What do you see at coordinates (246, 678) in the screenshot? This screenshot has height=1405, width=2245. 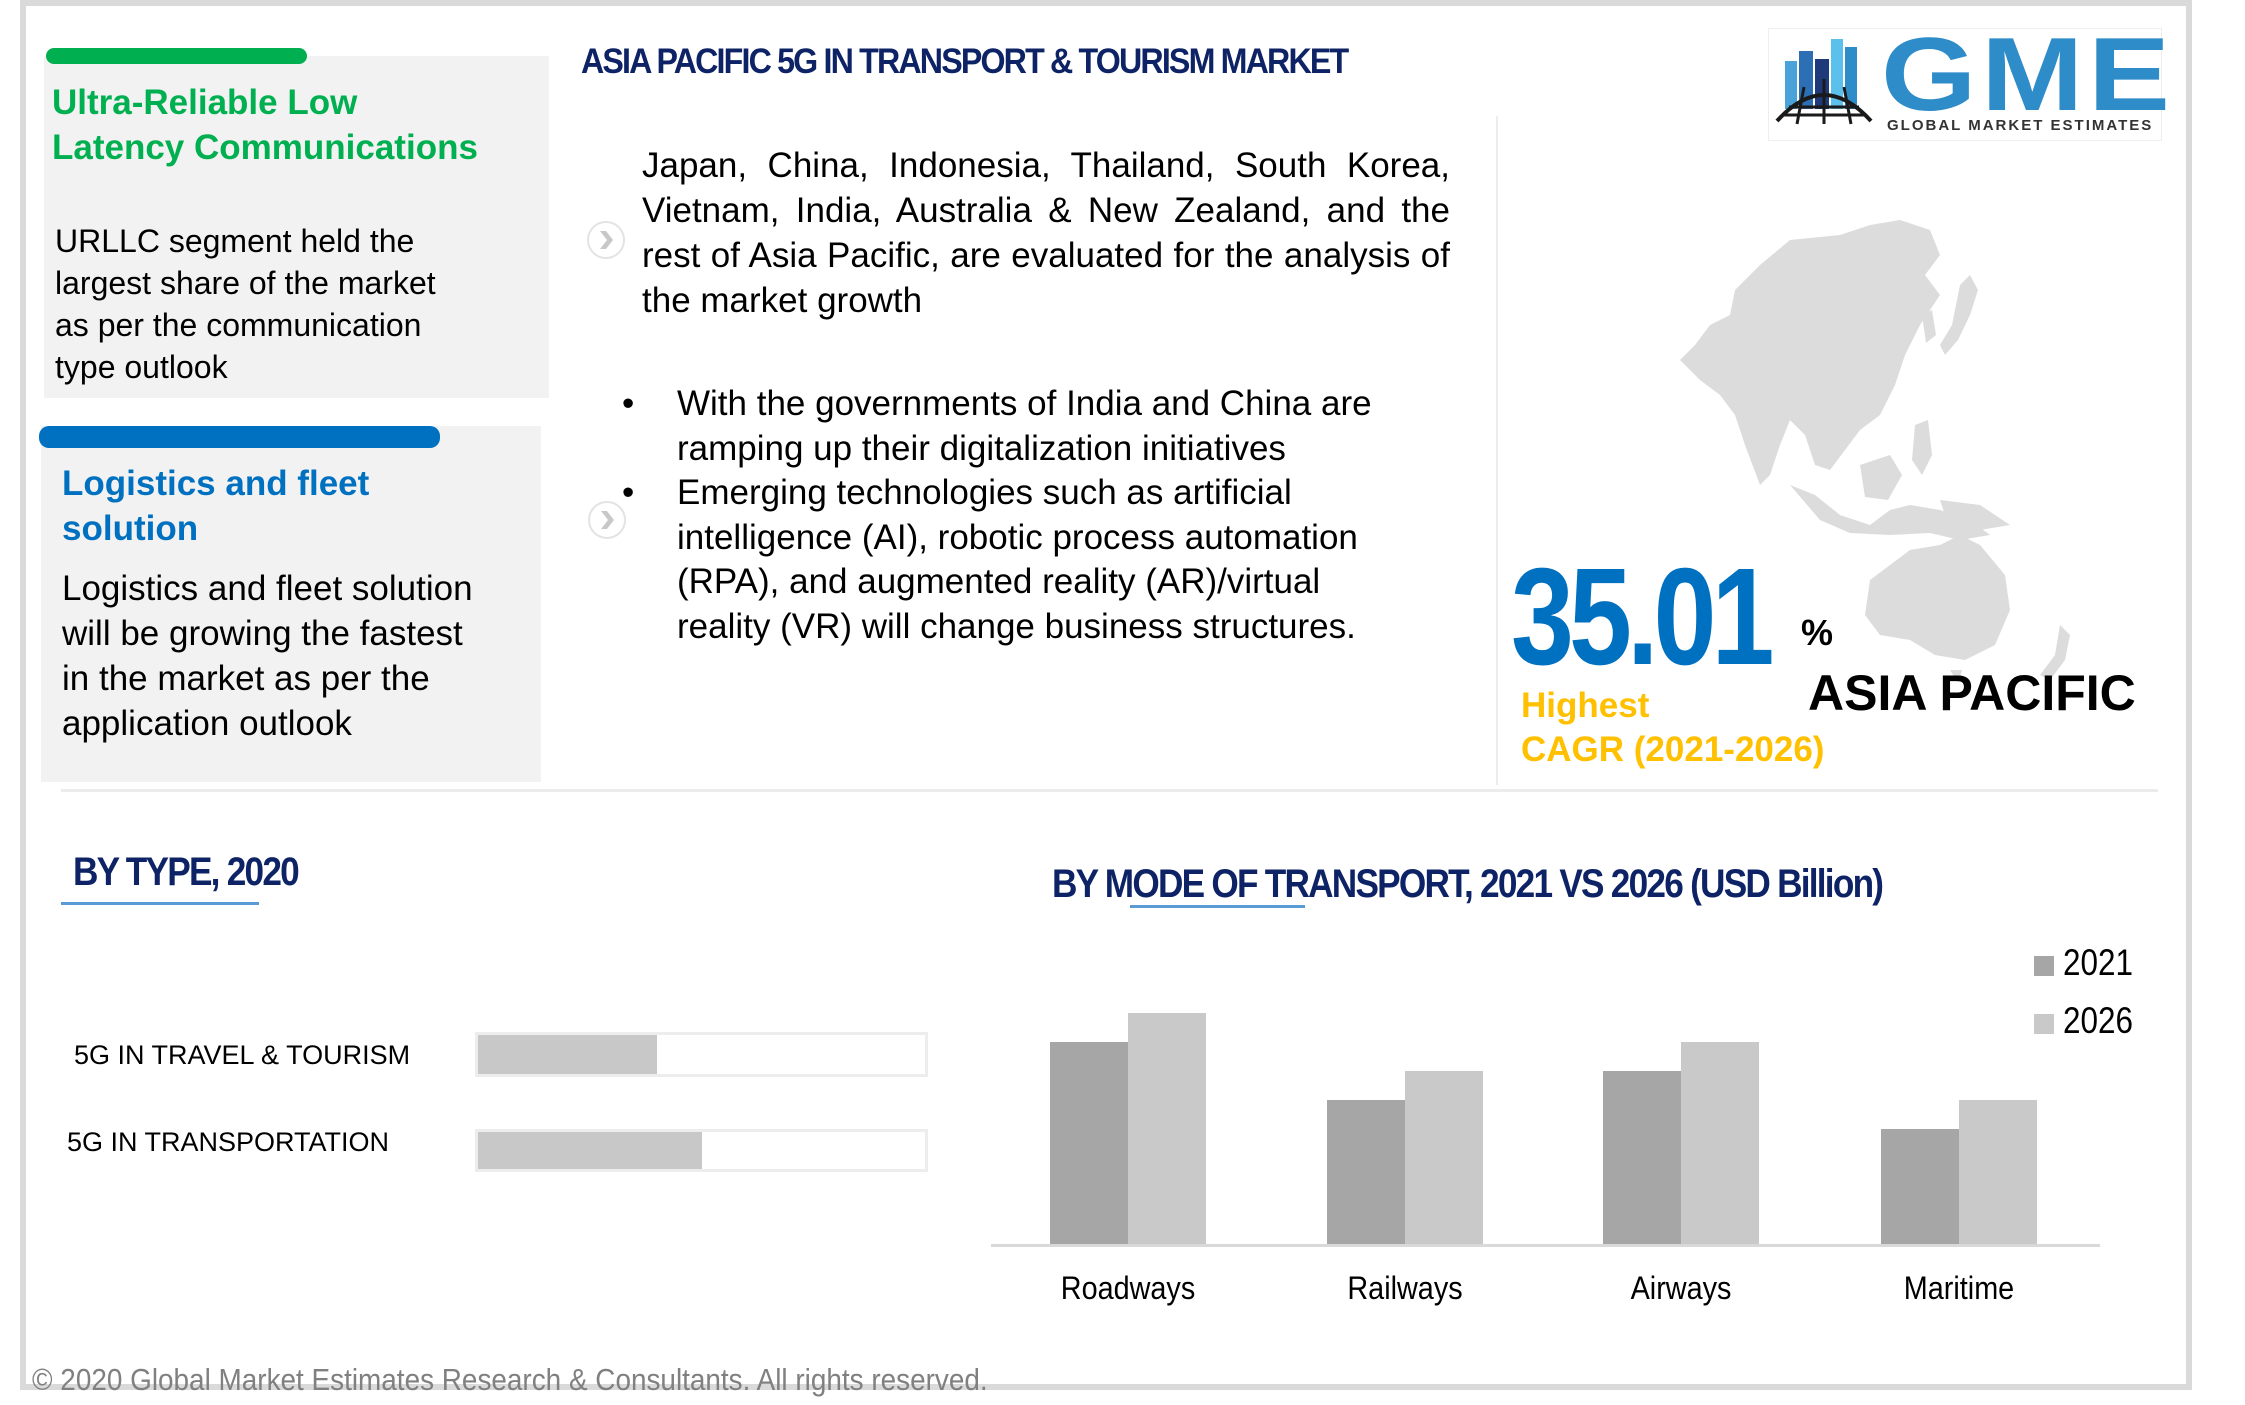 I see `logistics-body-line: in the market as per the` at bounding box center [246, 678].